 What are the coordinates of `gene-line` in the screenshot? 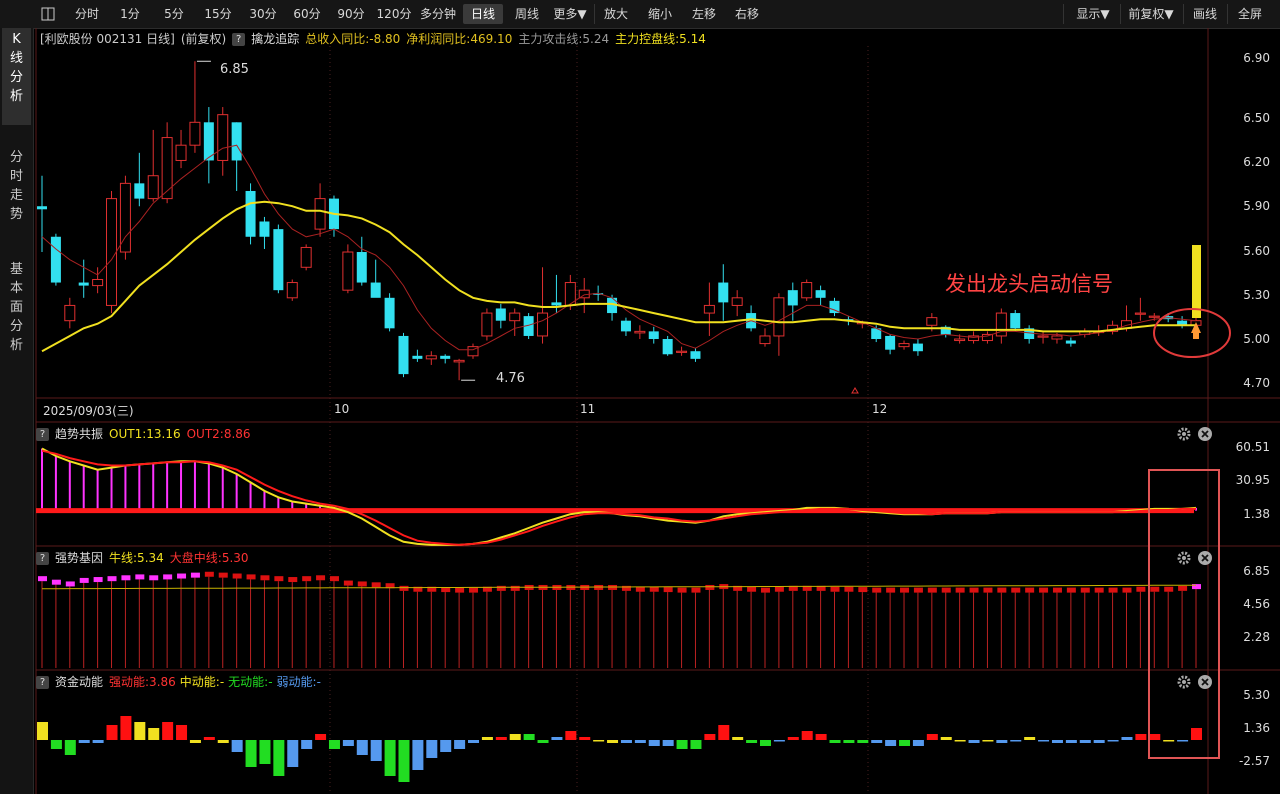 It's located at (619, 587).